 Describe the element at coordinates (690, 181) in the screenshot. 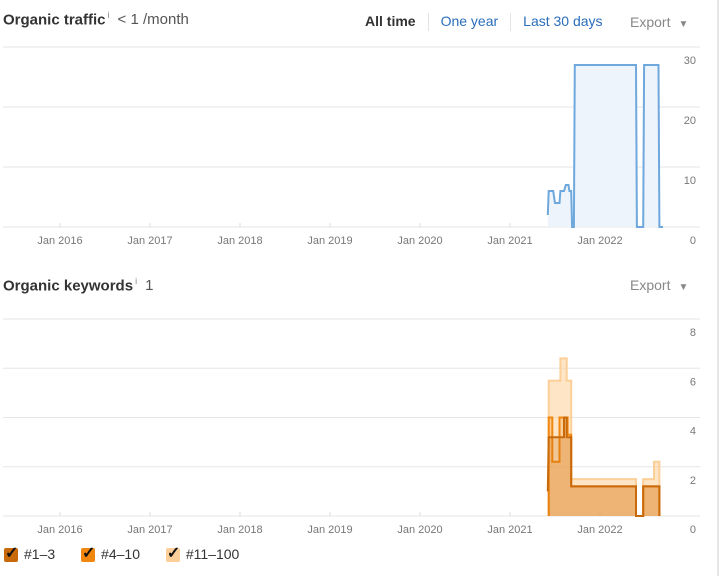

I see `y-tick-label: 10` at that location.